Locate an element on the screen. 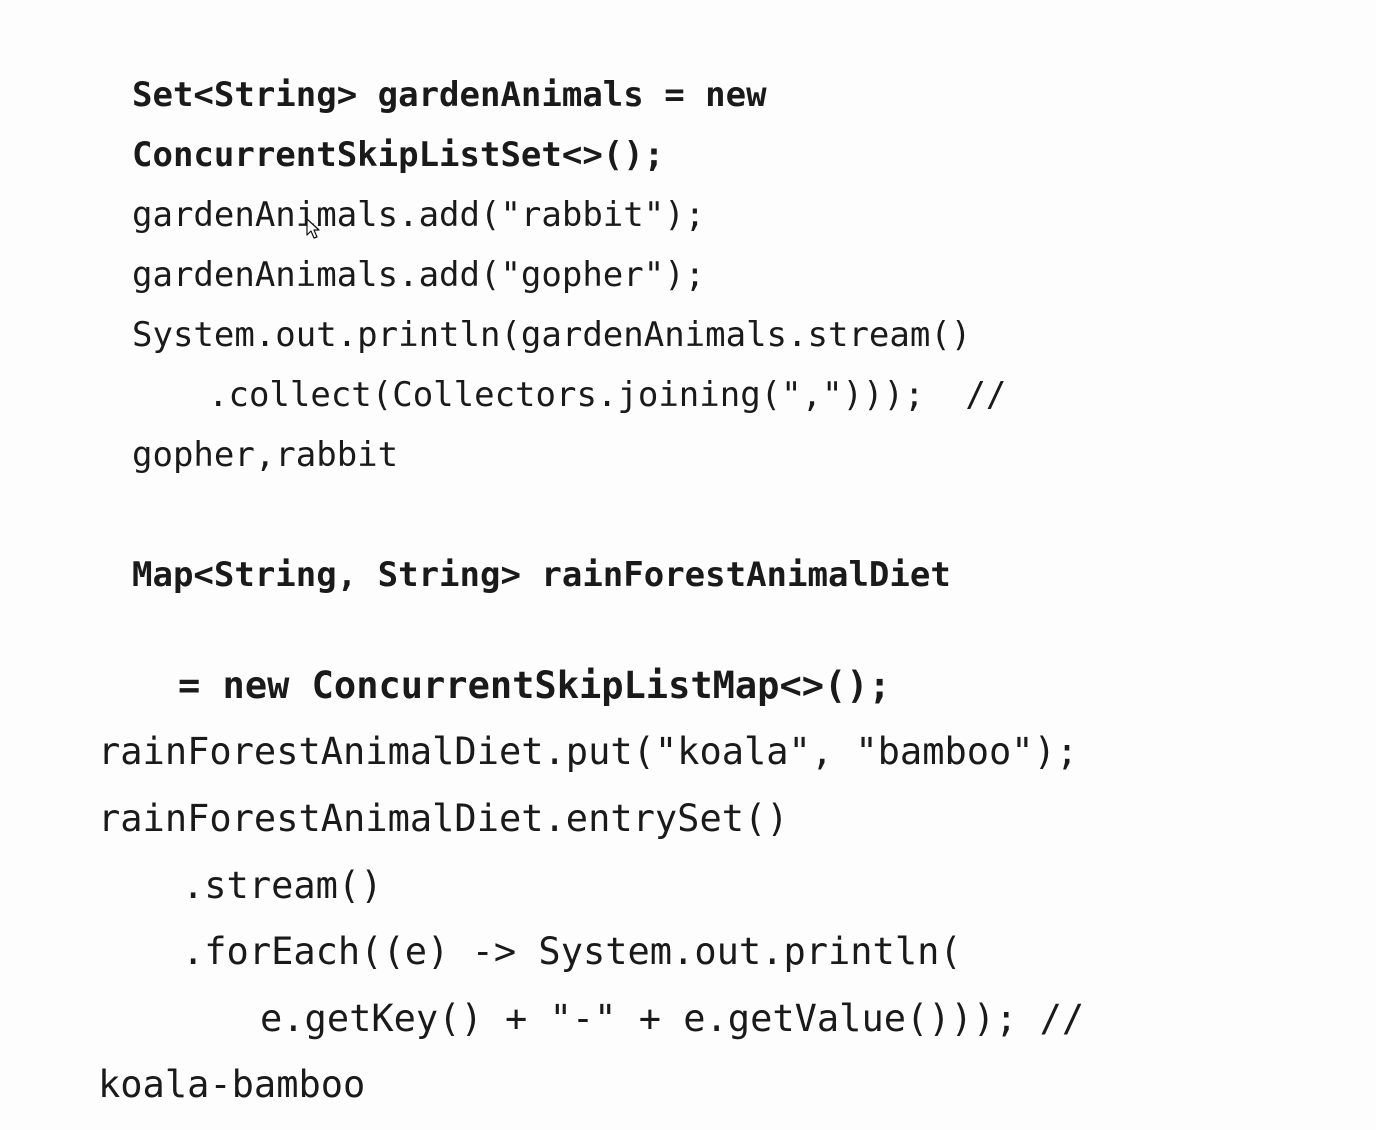 The image size is (1376, 1130). code-line: e.getKey() + "-" + e.getValue())); // is located at coordinates (672, 1018).